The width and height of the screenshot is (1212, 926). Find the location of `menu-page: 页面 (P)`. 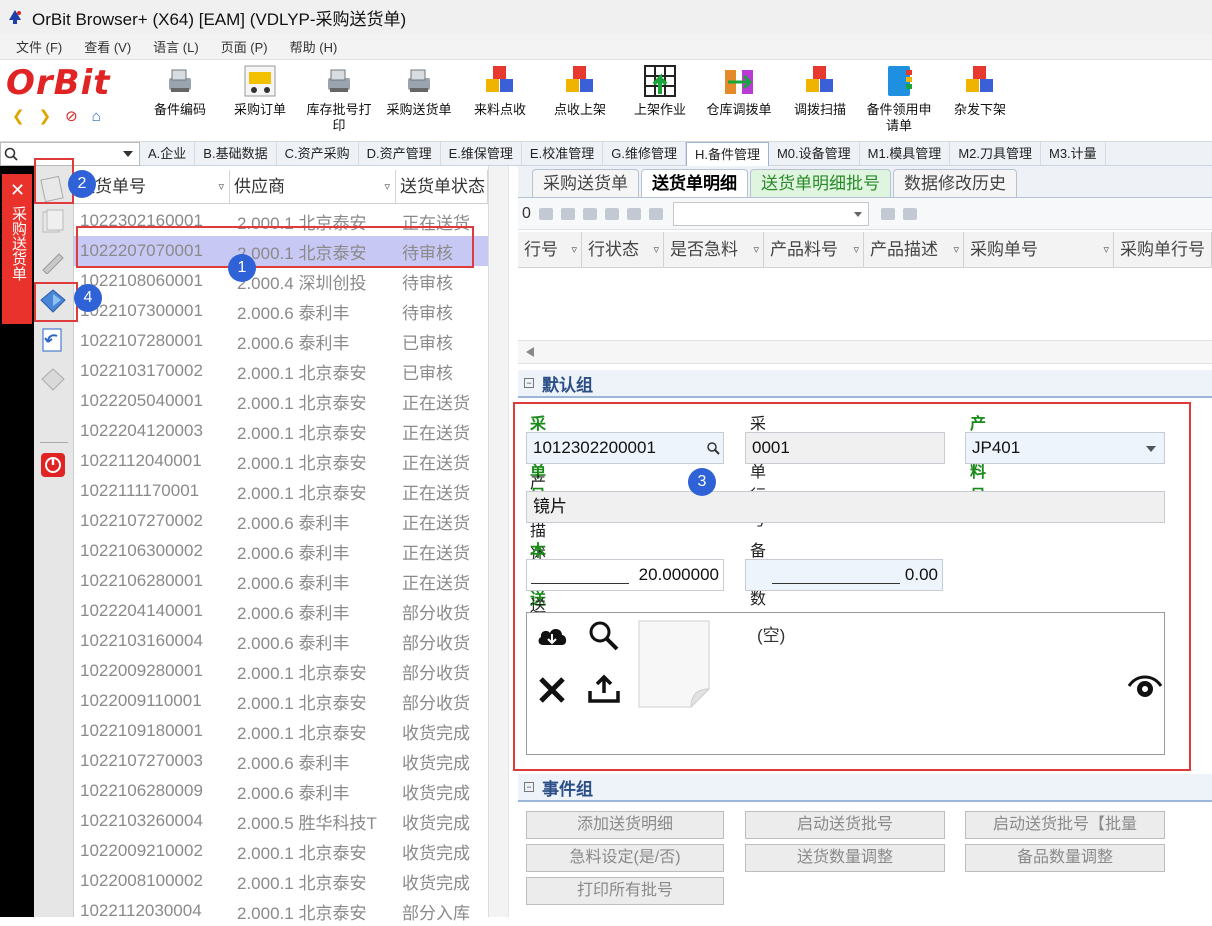

menu-page: 页面 (P) is located at coordinates (244, 46).